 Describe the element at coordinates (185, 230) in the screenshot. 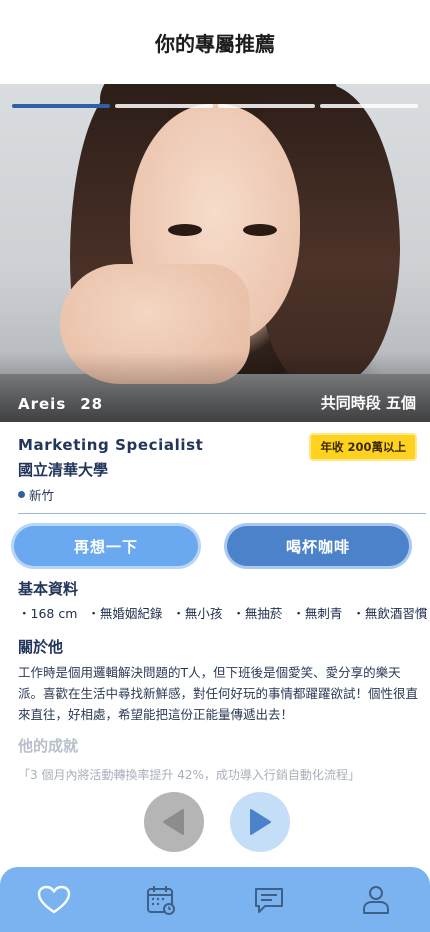

I see `photo-eye-left` at that location.